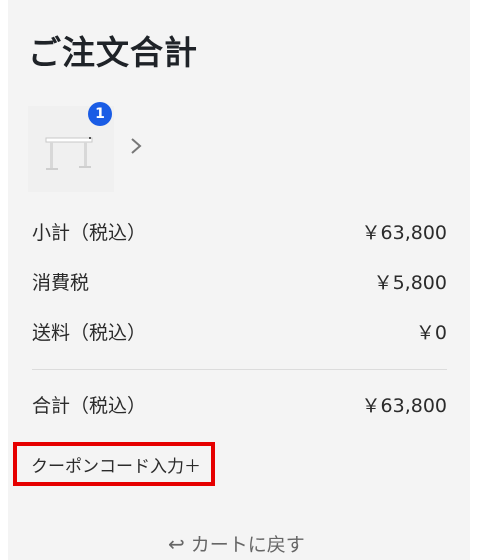  I want to click on coupon-code-label: クーポンコード入力＋, so click(116, 466).